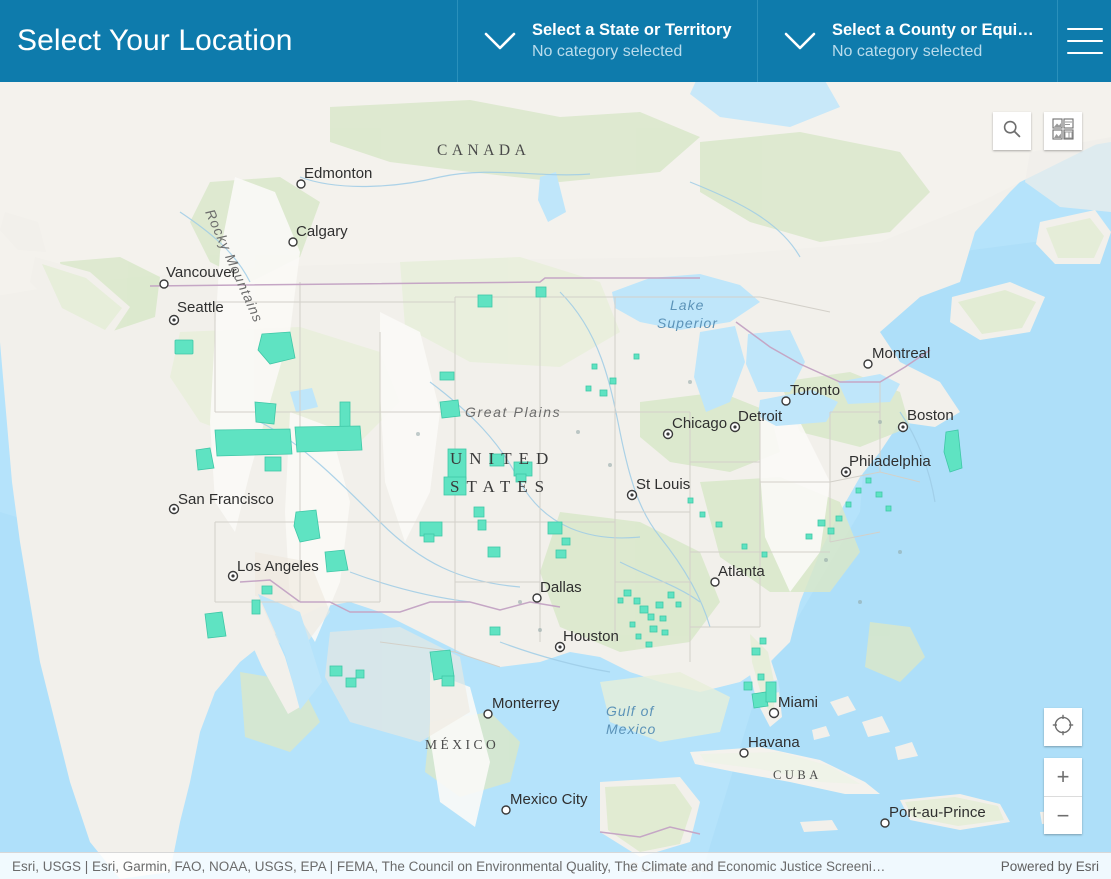 This screenshot has width=1111, height=879. I want to click on state-dropdown-label: Select a State or Territory, so click(632, 30).